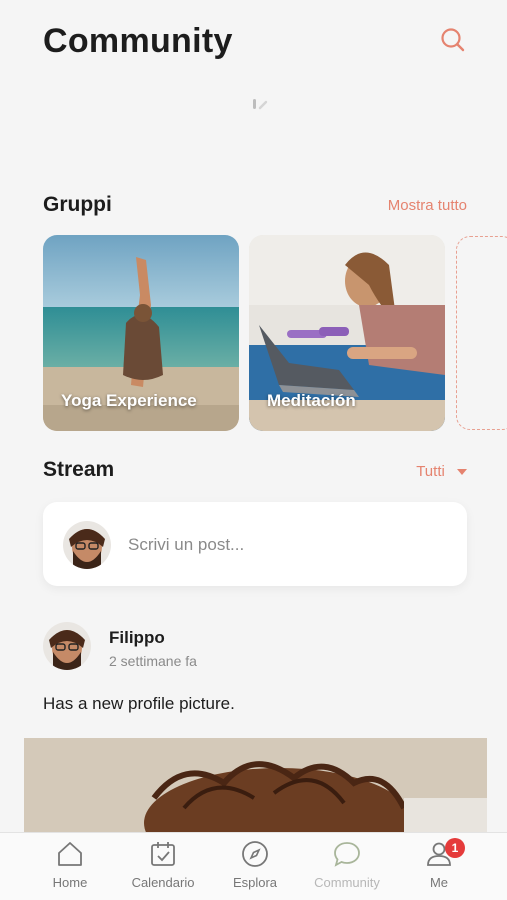 This screenshot has width=507, height=900. What do you see at coordinates (430, 471) in the screenshot?
I see `stream-filter-label: Tutti` at bounding box center [430, 471].